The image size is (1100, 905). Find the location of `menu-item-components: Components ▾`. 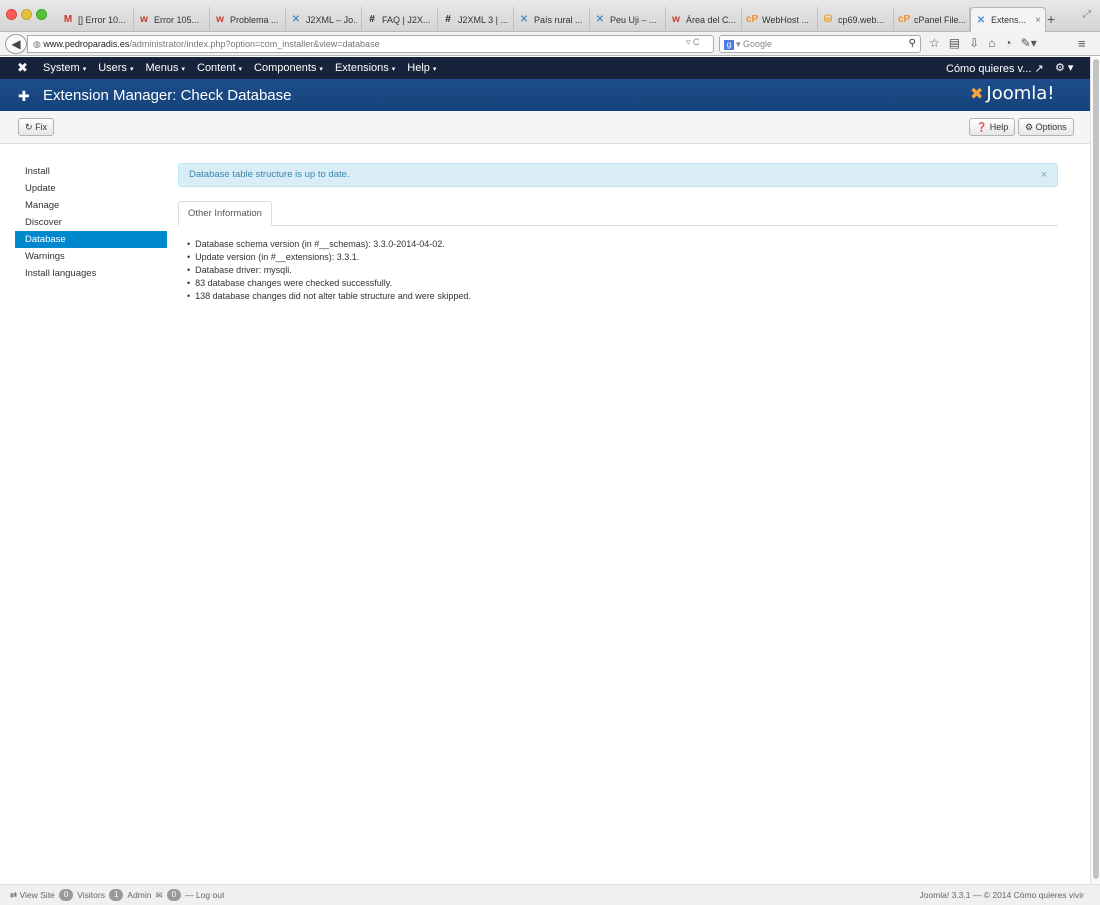

menu-item-components: Components ▾ is located at coordinates (288, 68).